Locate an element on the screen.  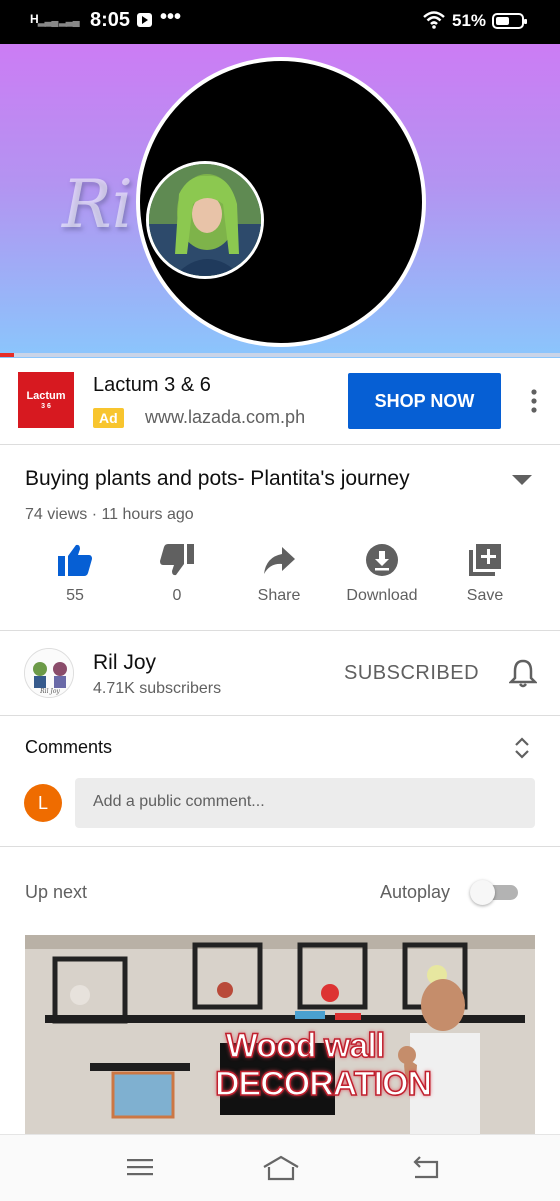
share-button: Share is located at coordinates (279, 574).